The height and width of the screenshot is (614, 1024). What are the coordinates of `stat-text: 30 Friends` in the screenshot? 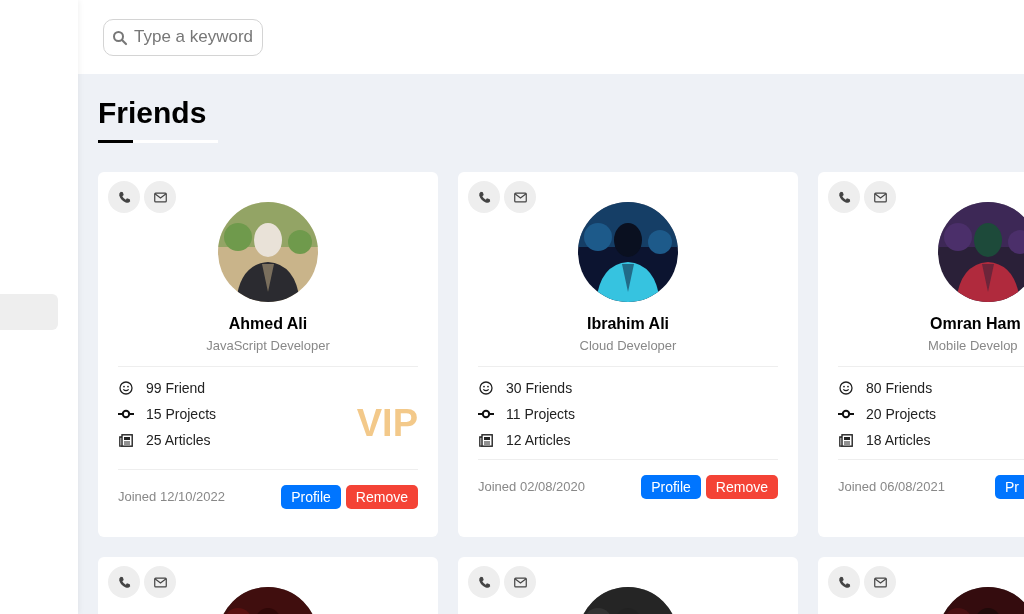 It's located at (539, 388).